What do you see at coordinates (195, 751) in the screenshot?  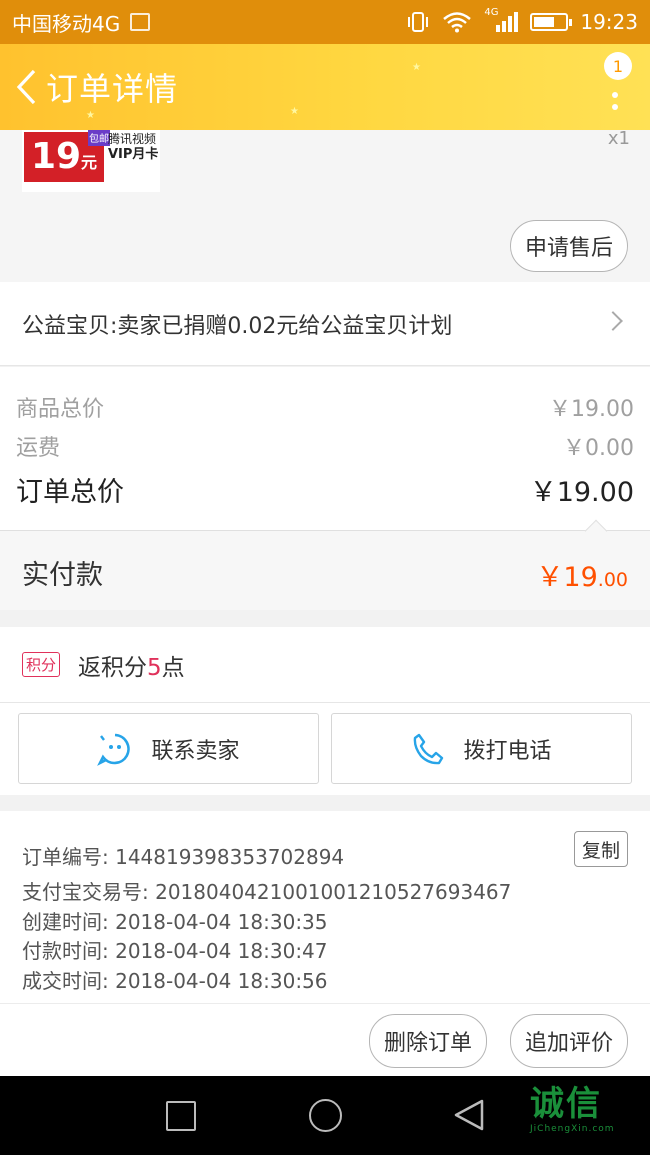 I see `contact-seller-label: 联系卖家` at bounding box center [195, 751].